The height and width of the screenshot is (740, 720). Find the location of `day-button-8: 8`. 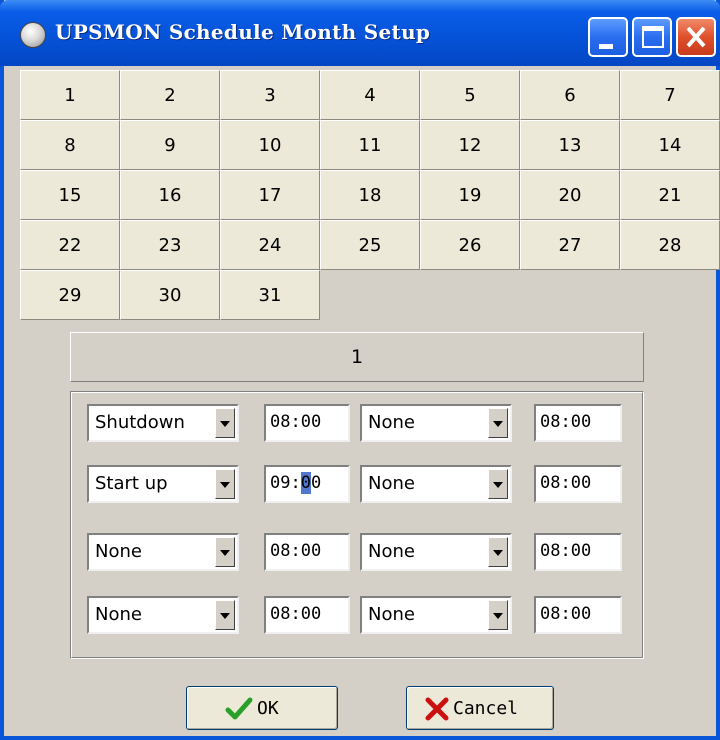

day-button-8: 8 is located at coordinates (70, 145).